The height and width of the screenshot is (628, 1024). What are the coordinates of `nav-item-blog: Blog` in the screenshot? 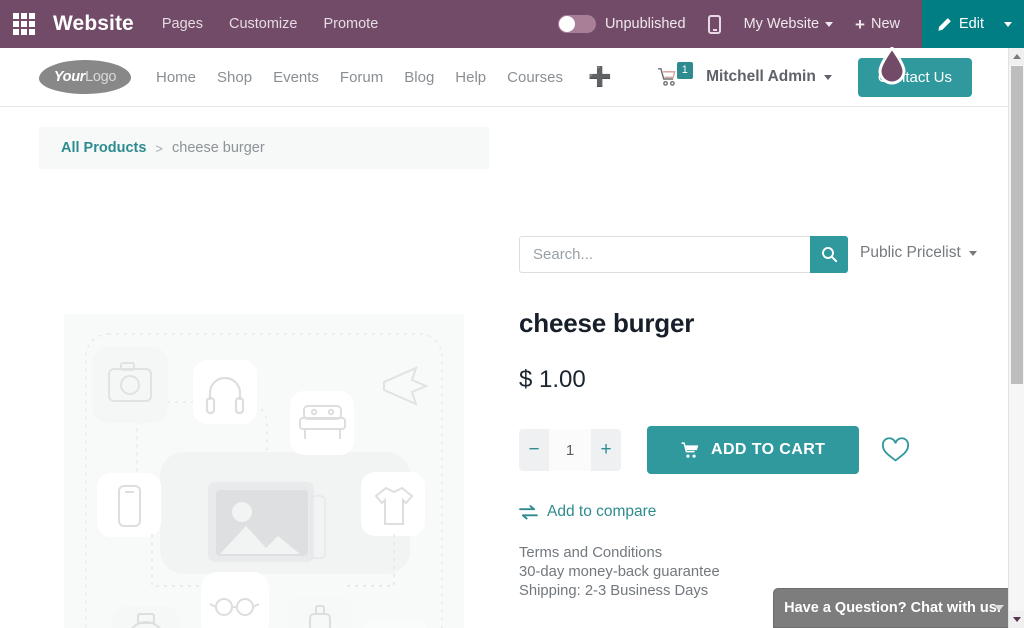 It's located at (419, 77).